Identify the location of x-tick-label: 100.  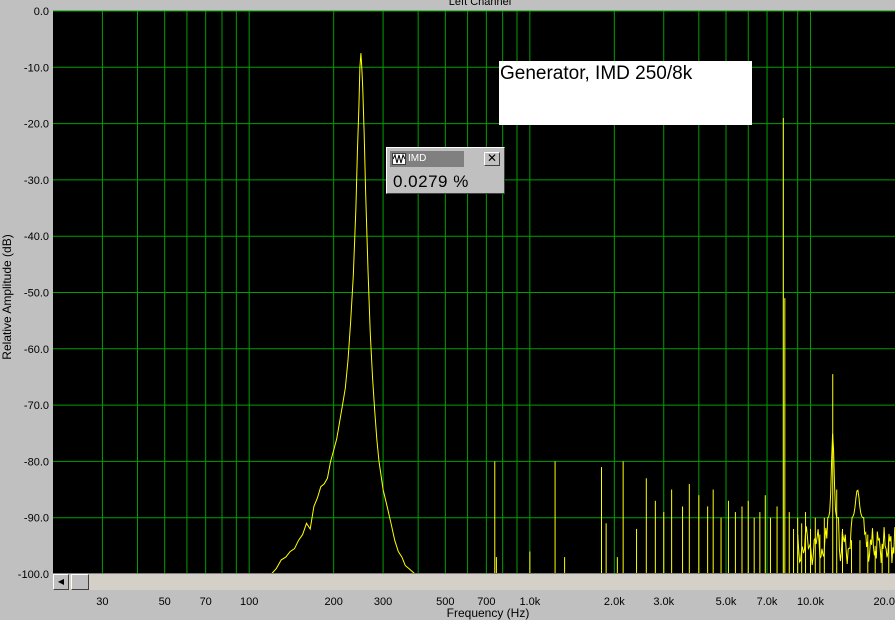
(249, 602).